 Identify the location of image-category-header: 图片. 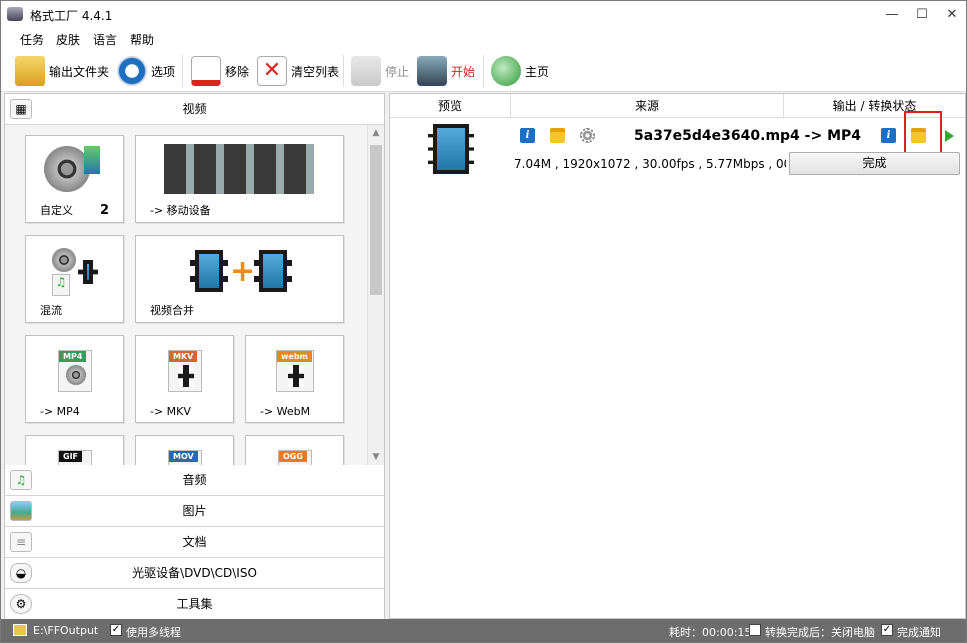
(194, 511).